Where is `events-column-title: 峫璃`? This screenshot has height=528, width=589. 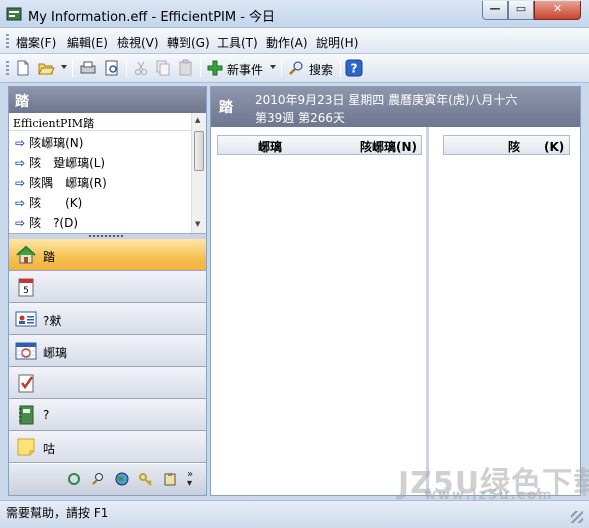 events-column-title: 峫璃 is located at coordinates (270, 147).